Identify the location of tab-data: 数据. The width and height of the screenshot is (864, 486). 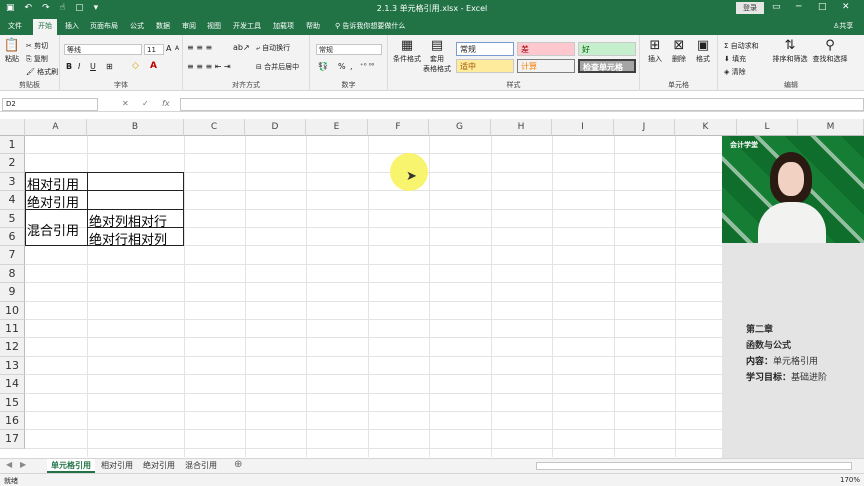
(163, 26).